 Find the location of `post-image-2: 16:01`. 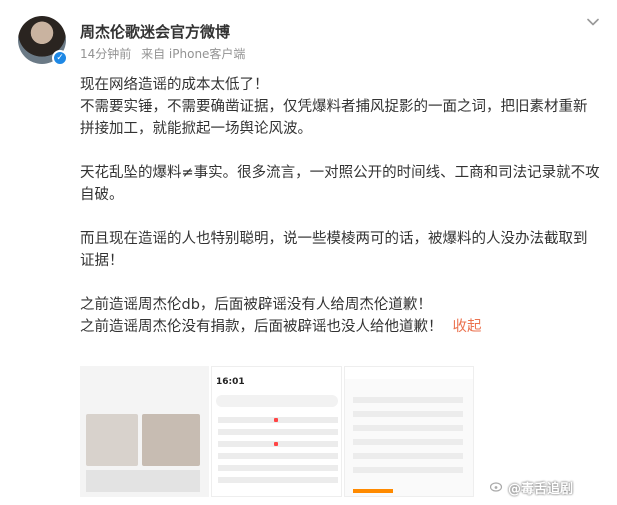

post-image-2: 16:01 is located at coordinates (276, 431).